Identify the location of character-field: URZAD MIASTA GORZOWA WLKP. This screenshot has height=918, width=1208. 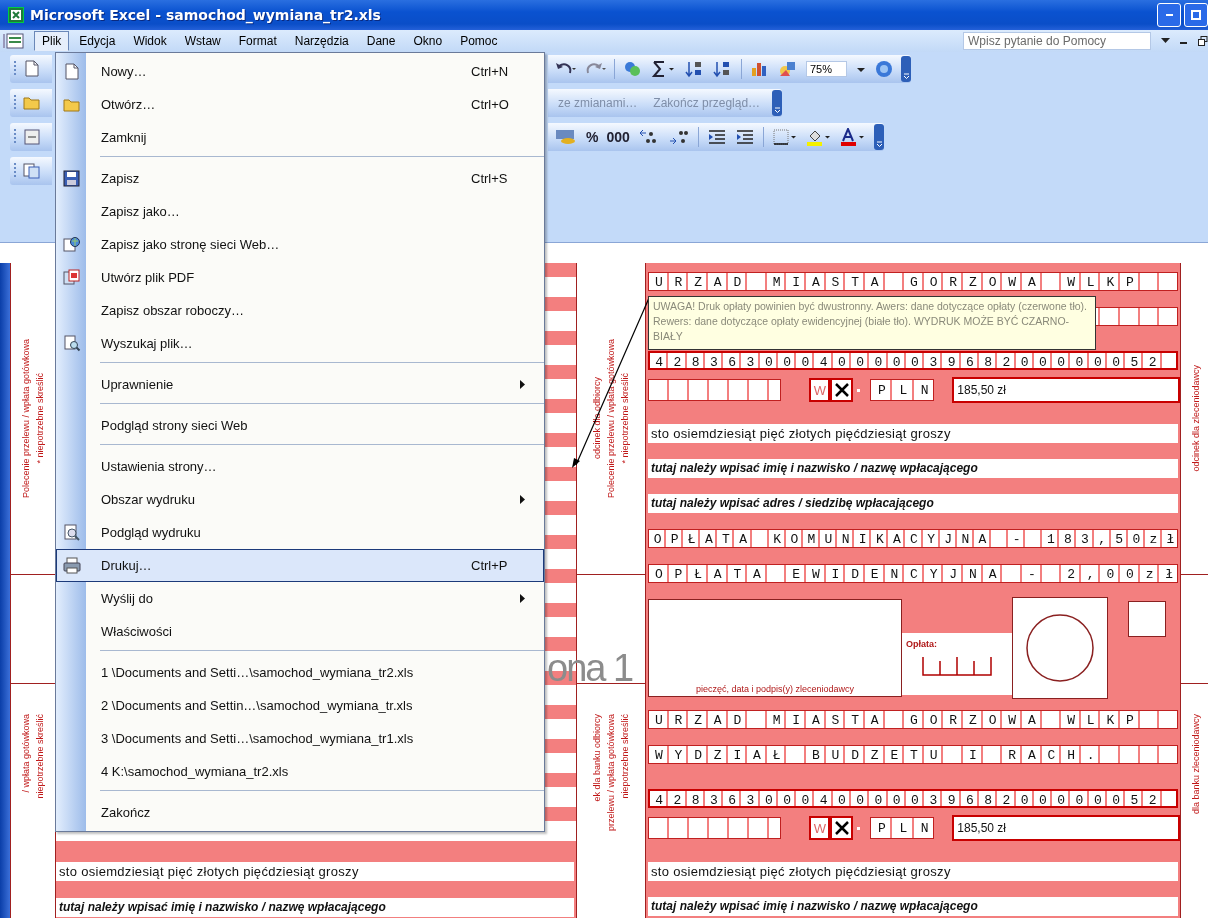
(913, 281).